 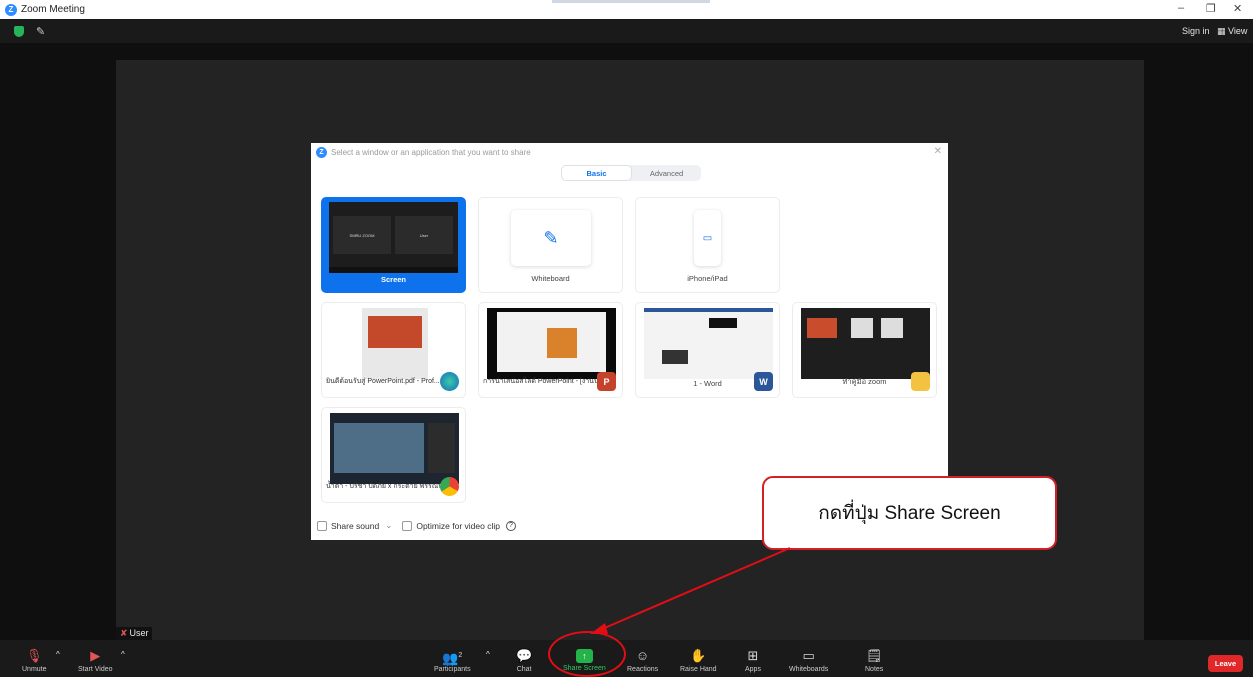 I want to click on notes-icon: 🗒, so click(x=874, y=655).